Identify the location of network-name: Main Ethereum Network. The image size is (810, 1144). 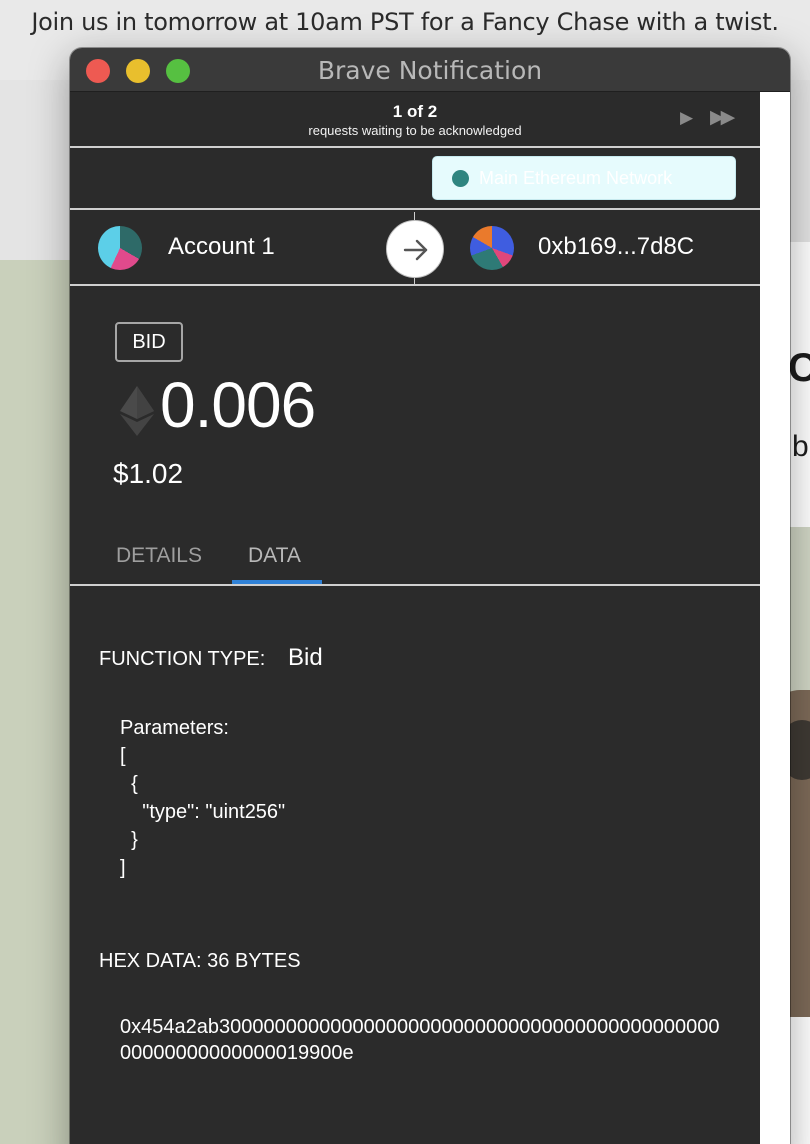
(576, 178).